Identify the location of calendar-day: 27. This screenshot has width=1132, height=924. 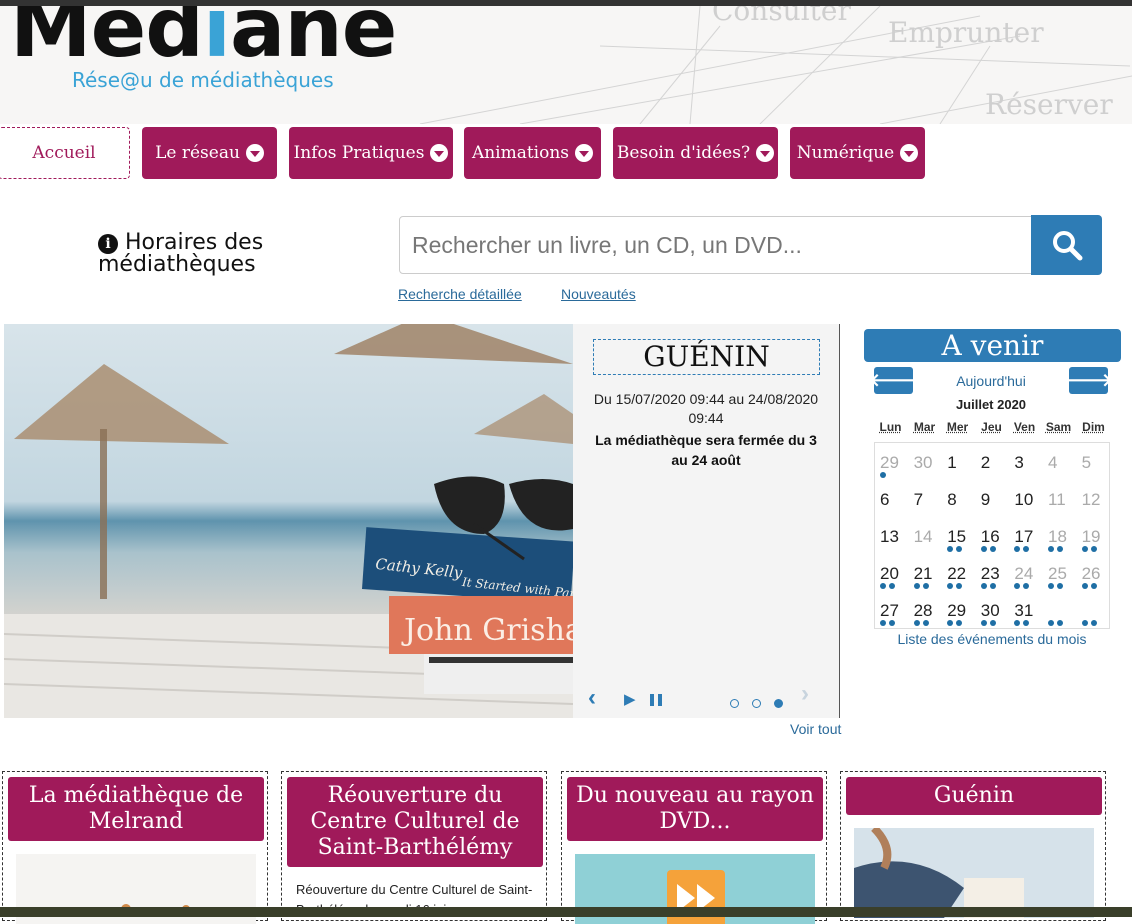
(891, 609).